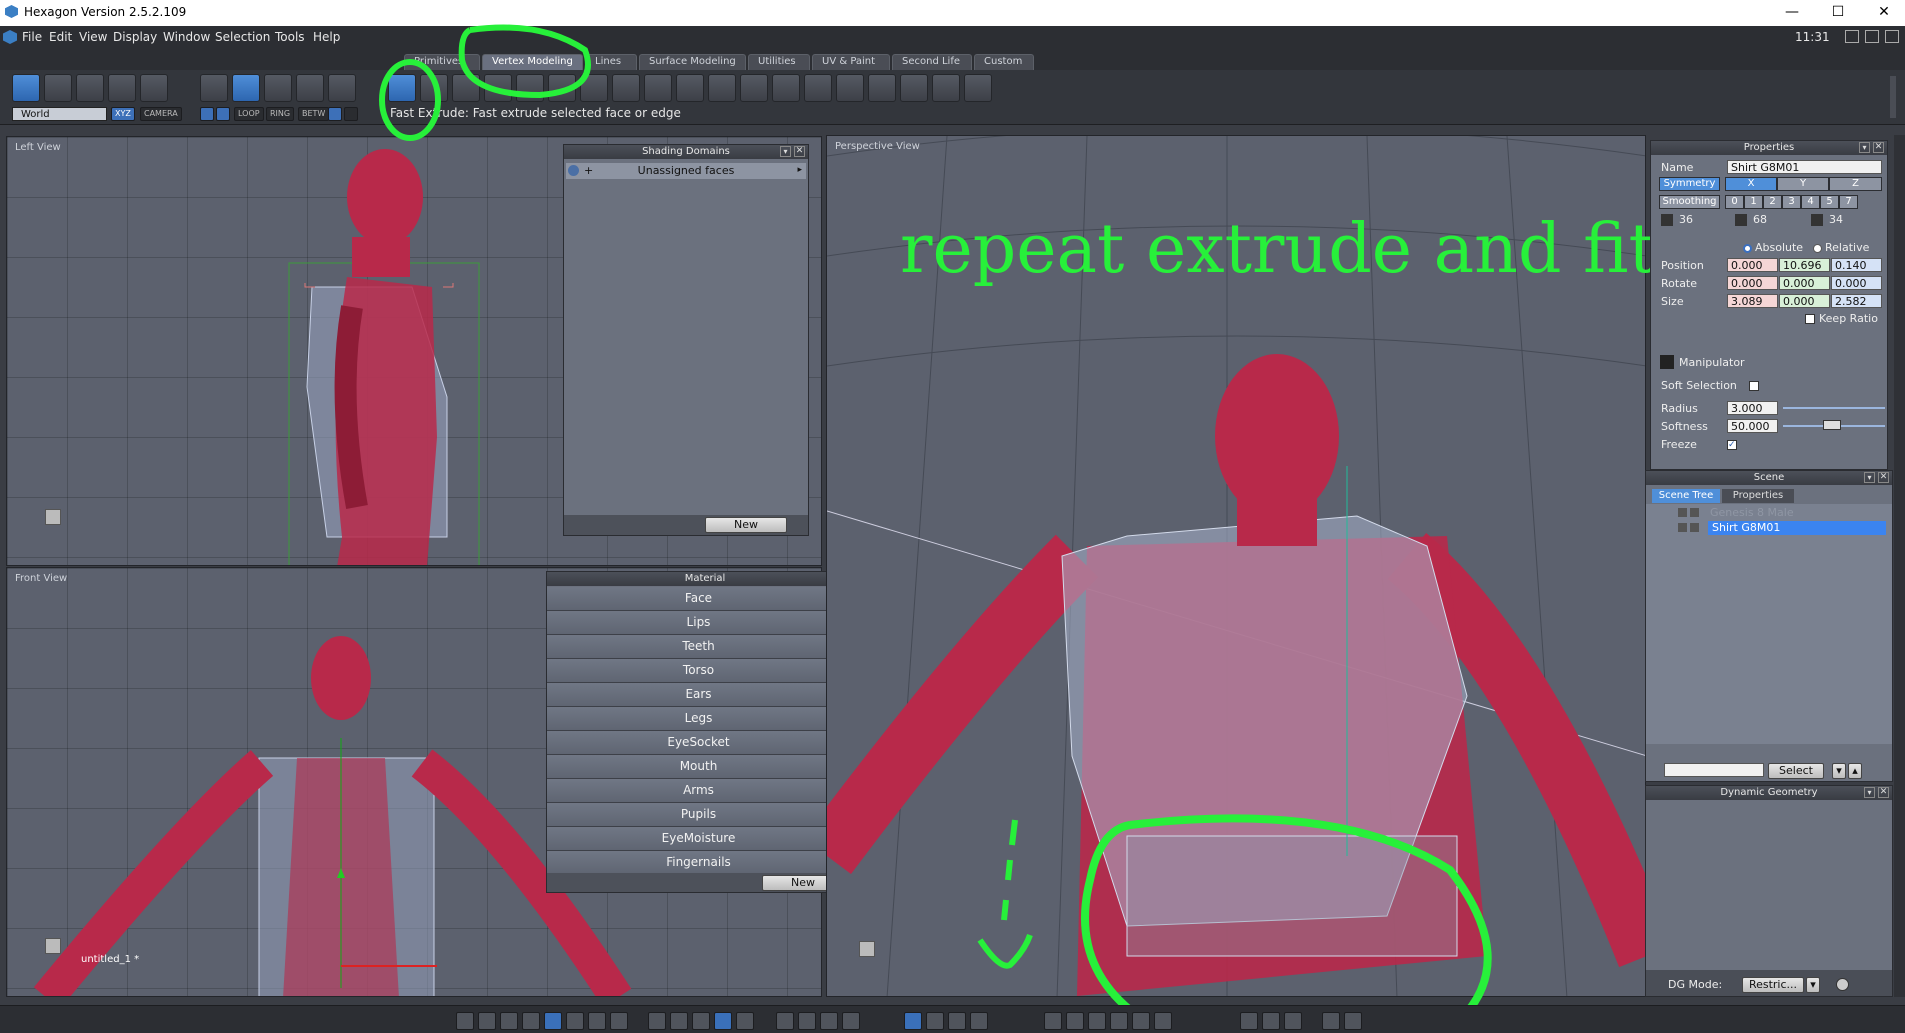 This screenshot has height=1033, width=1905. Describe the element at coordinates (799, 151) in the screenshot. I see `panel-close-icon: ✕` at that location.